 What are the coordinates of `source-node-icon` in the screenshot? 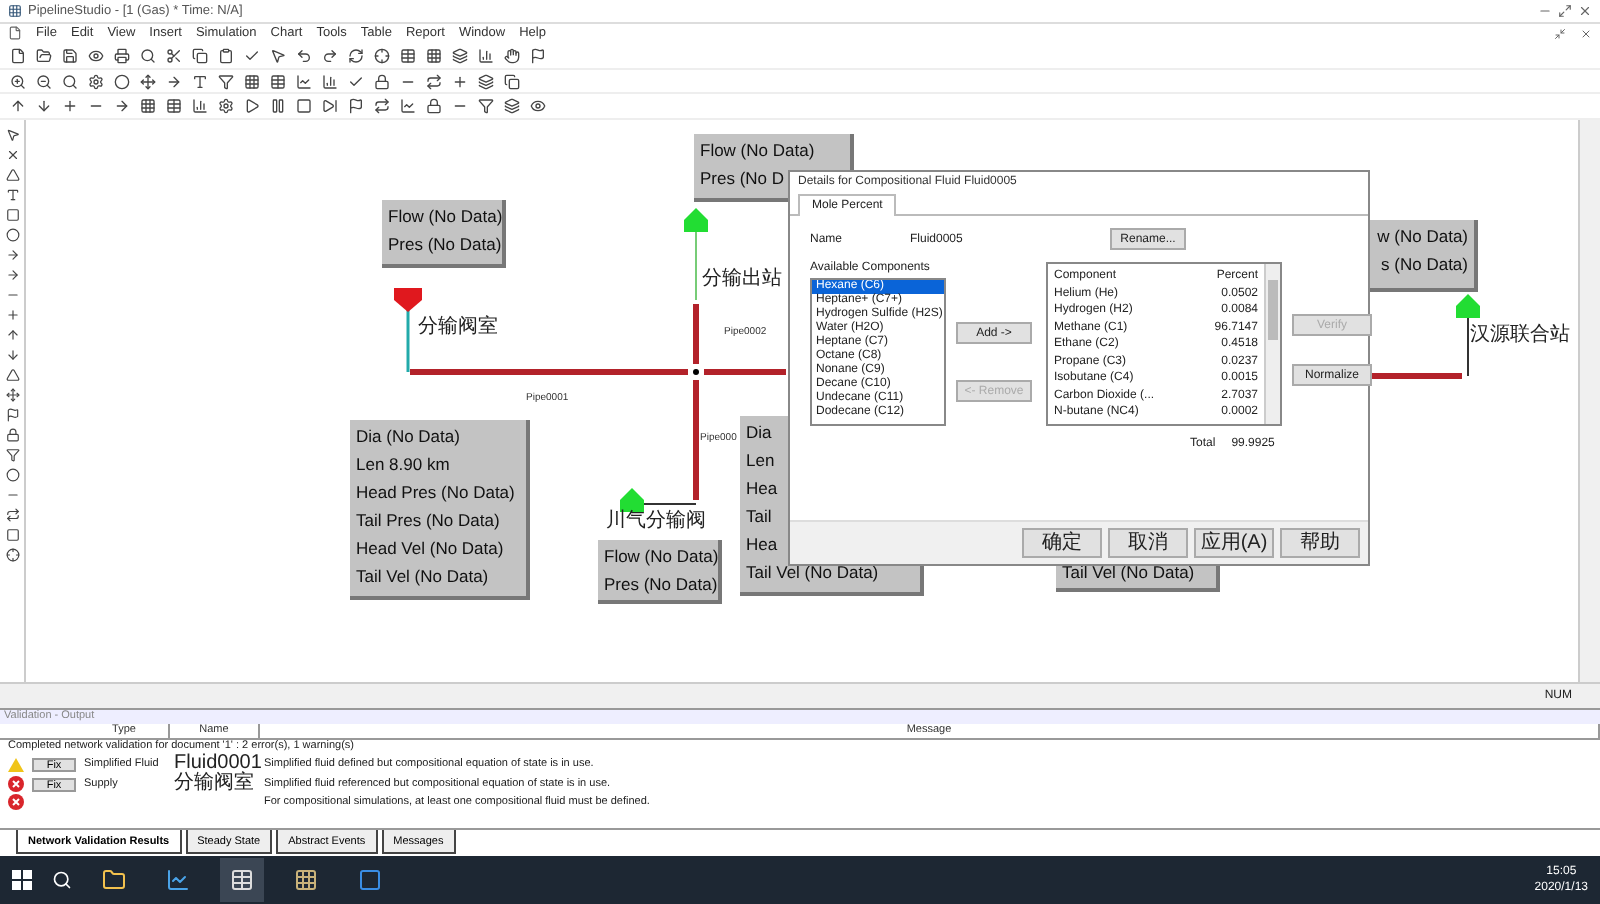 It's located at (408, 300).